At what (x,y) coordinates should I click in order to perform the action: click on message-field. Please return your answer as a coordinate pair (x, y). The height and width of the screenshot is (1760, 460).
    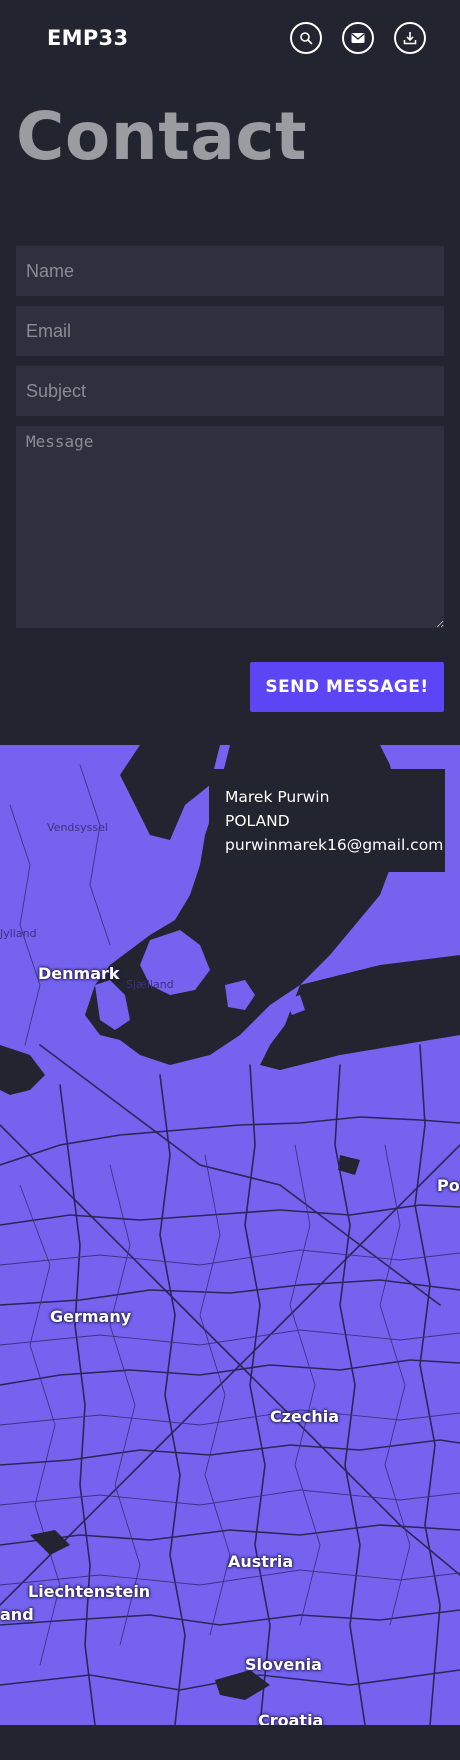
    Looking at the image, I should click on (230, 527).